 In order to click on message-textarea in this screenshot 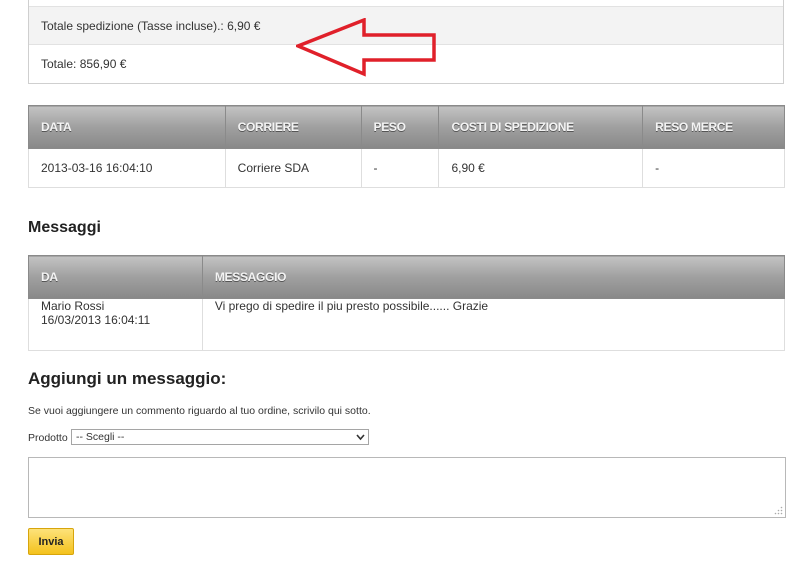, I will do `click(407, 487)`.